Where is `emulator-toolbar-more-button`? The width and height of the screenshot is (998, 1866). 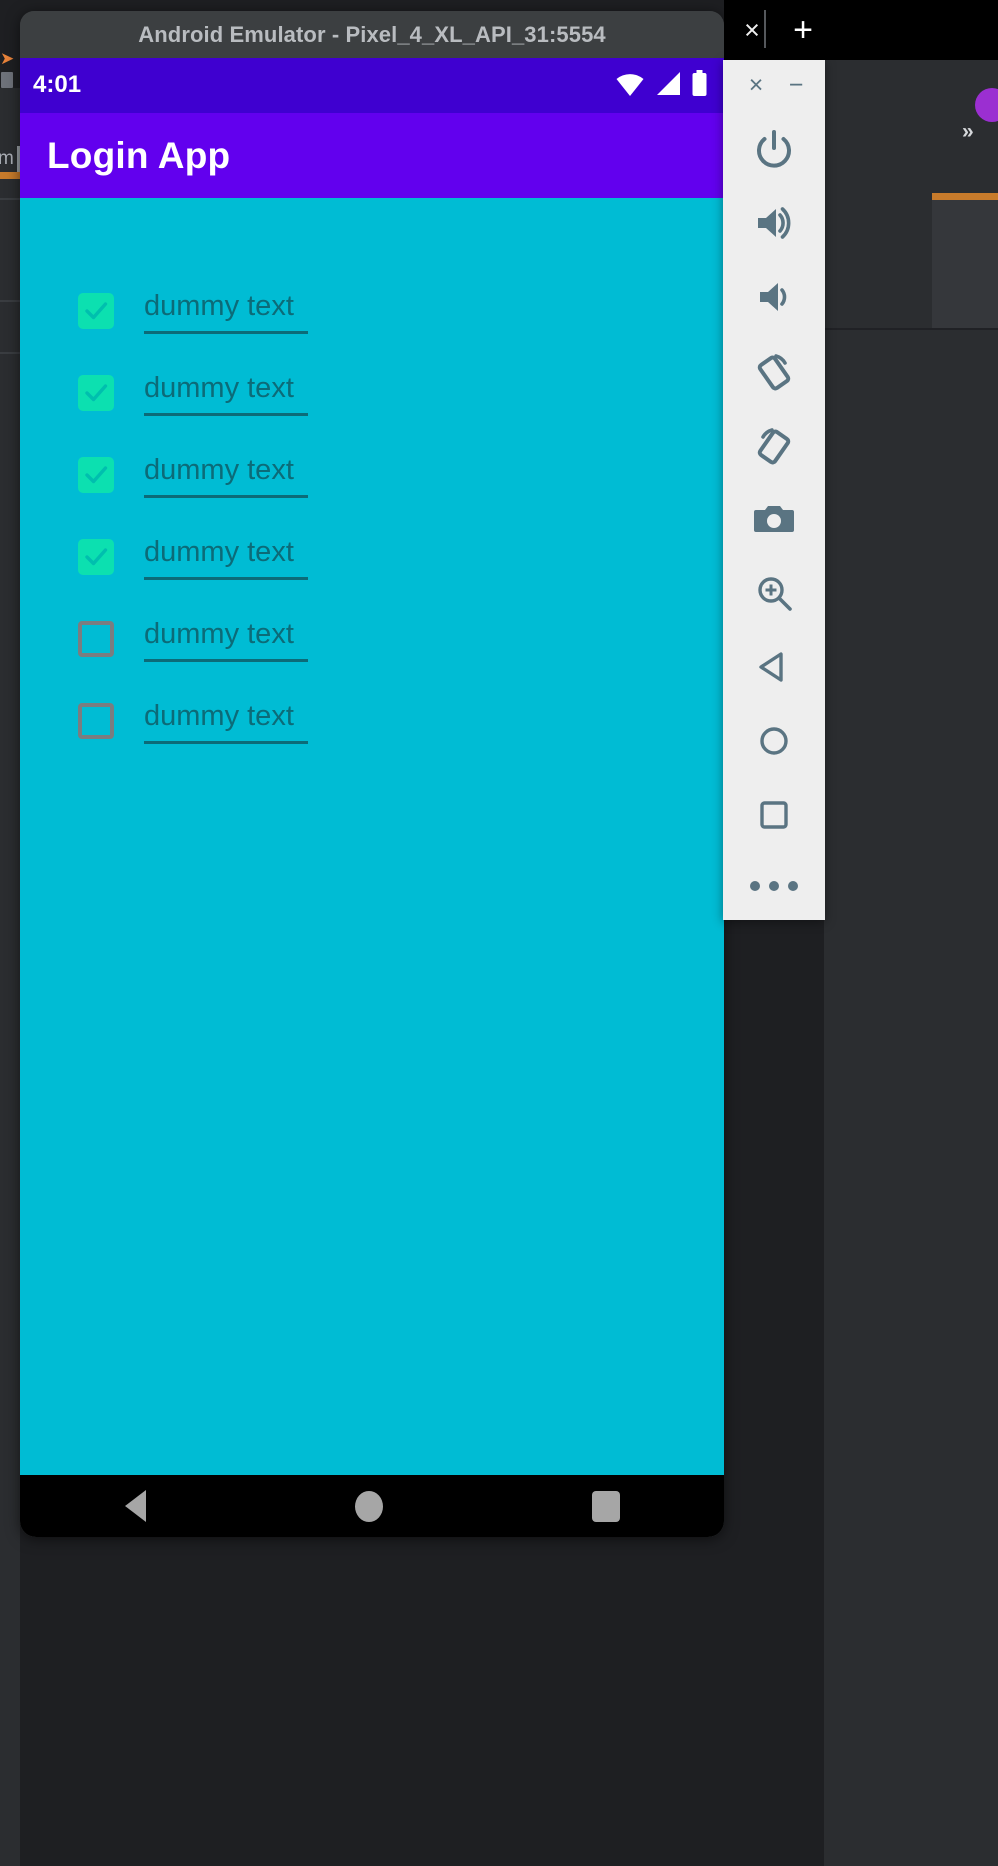 emulator-toolbar-more-button is located at coordinates (774, 886).